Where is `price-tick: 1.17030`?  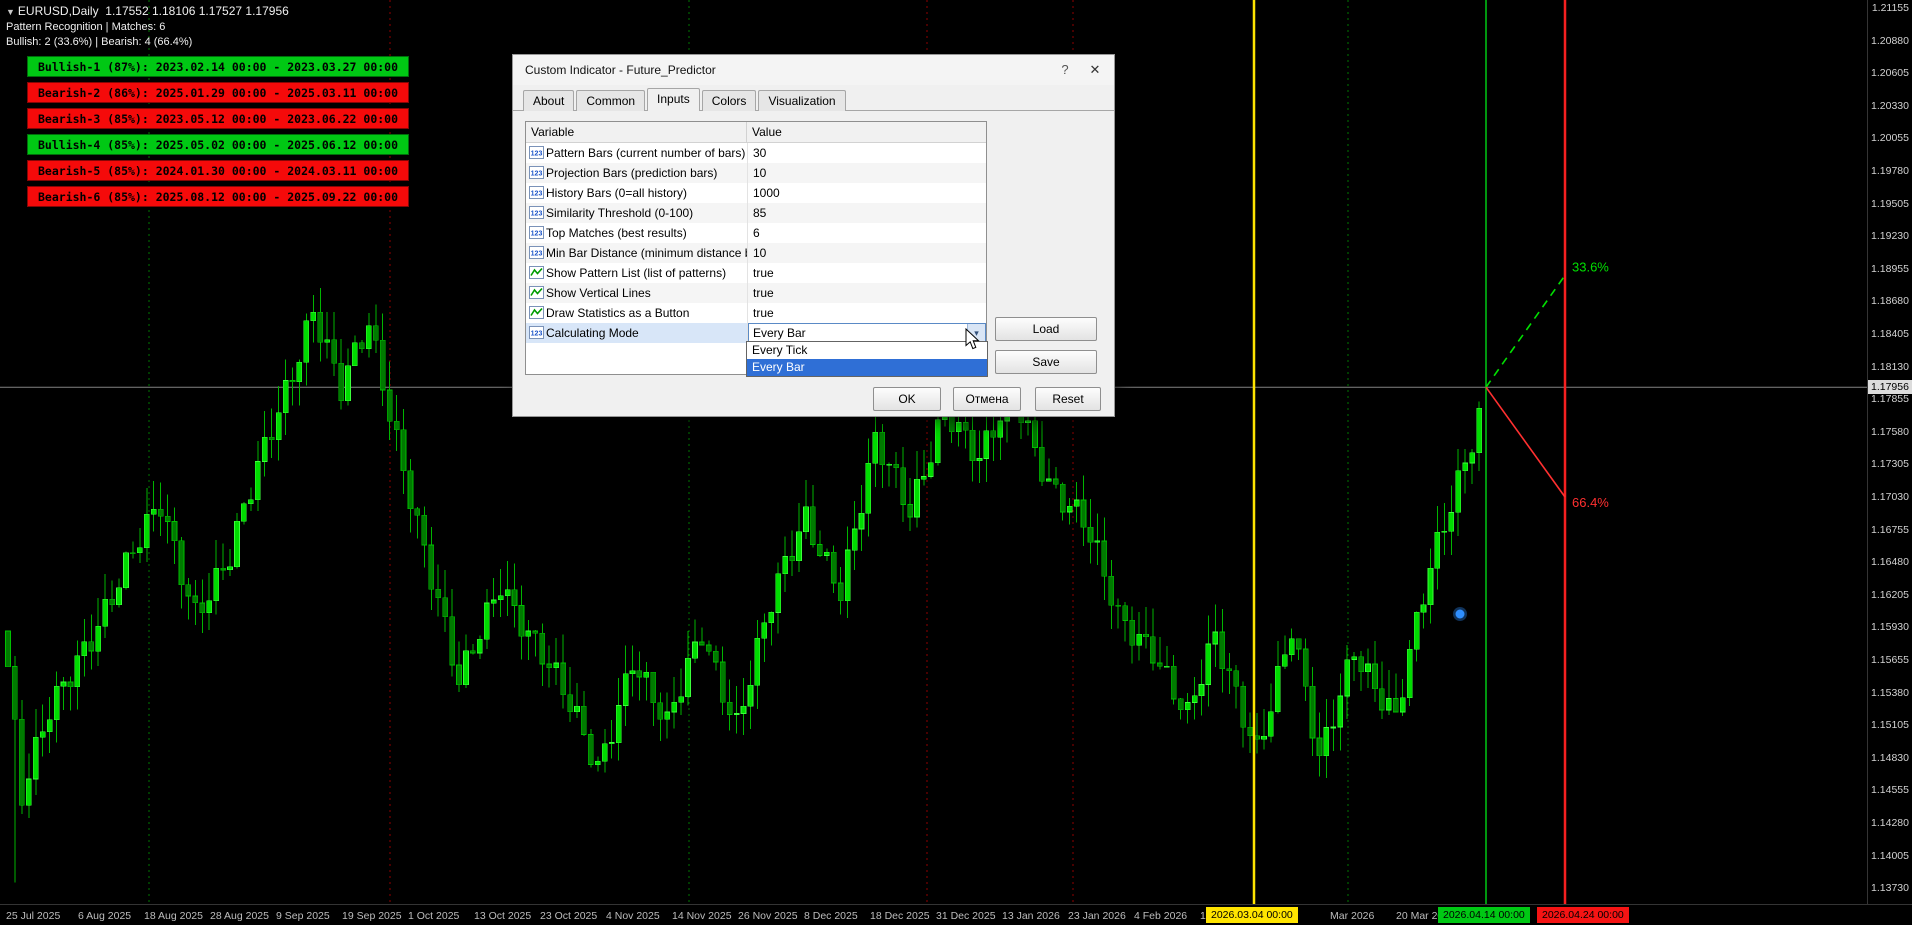
price-tick: 1.17030 is located at coordinates (1890, 497).